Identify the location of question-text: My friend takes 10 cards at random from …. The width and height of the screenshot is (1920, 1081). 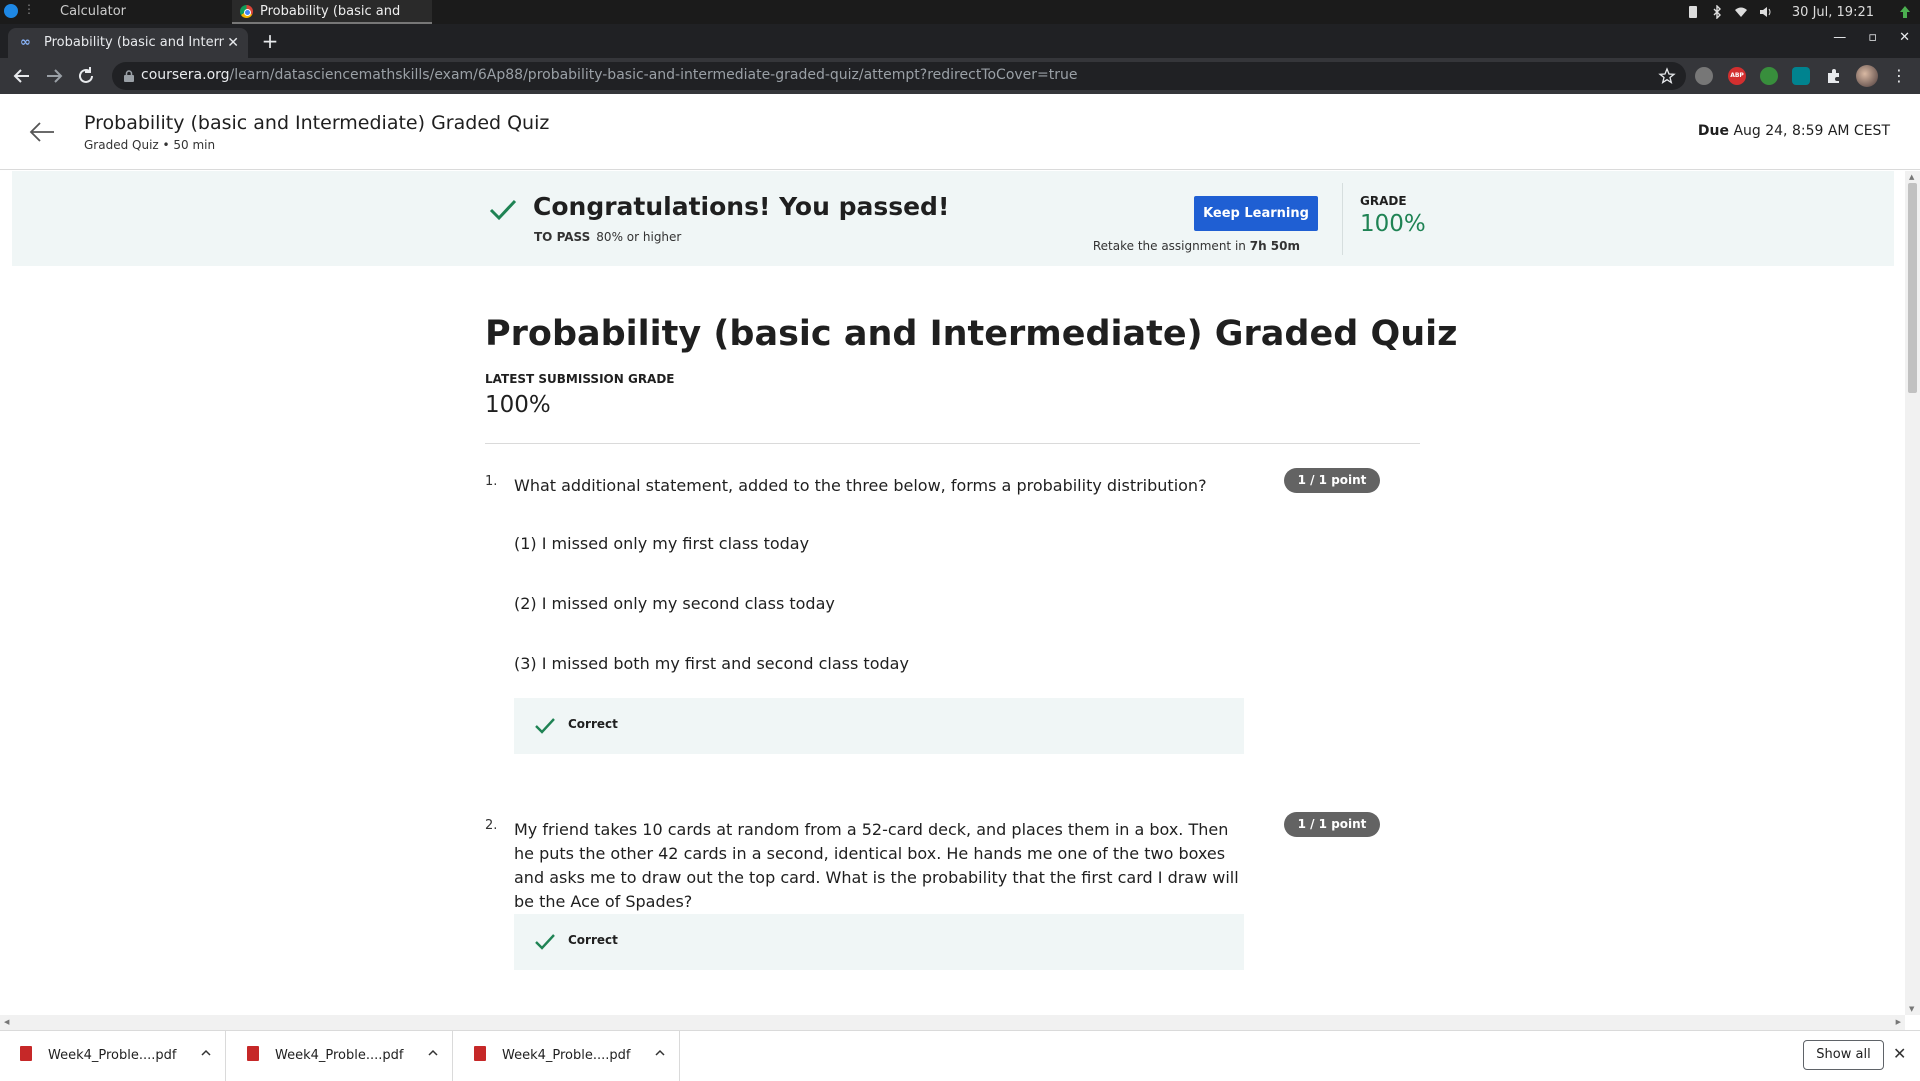
(876, 865).